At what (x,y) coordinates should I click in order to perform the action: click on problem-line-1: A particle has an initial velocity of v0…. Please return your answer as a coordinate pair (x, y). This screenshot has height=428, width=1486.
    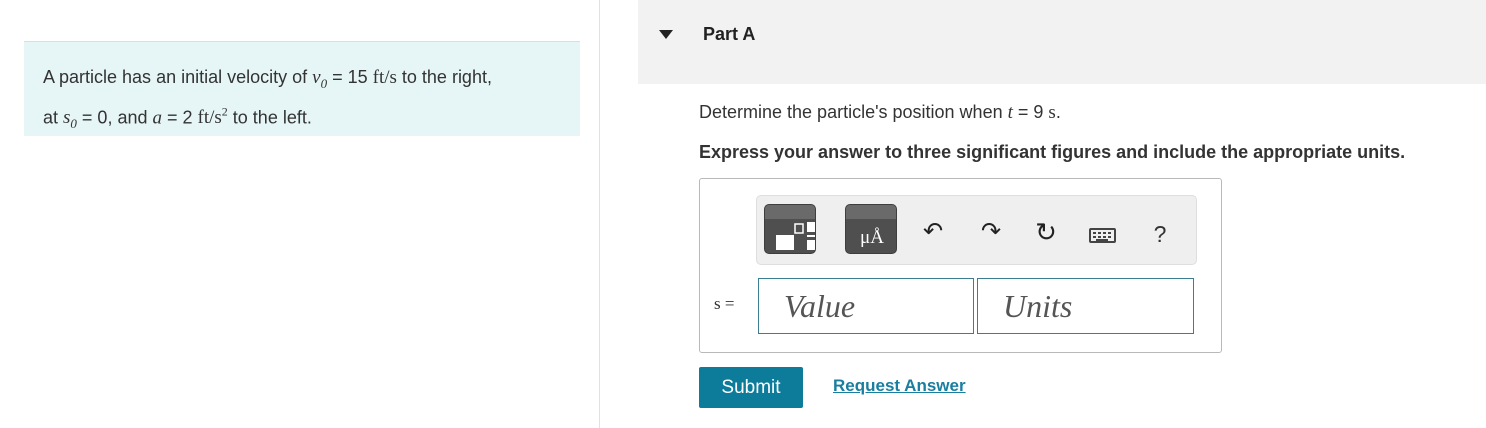
    Looking at the image, I should click on (267, 79).